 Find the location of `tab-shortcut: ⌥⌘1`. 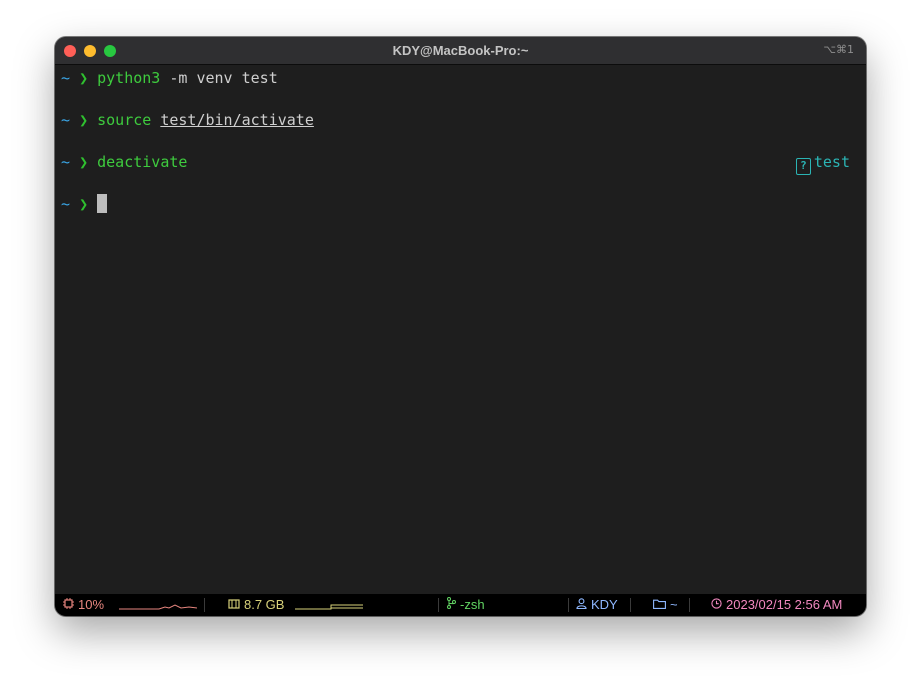

tab-shortcut: ⌥⌘1 is located at coordinates (838, 49).